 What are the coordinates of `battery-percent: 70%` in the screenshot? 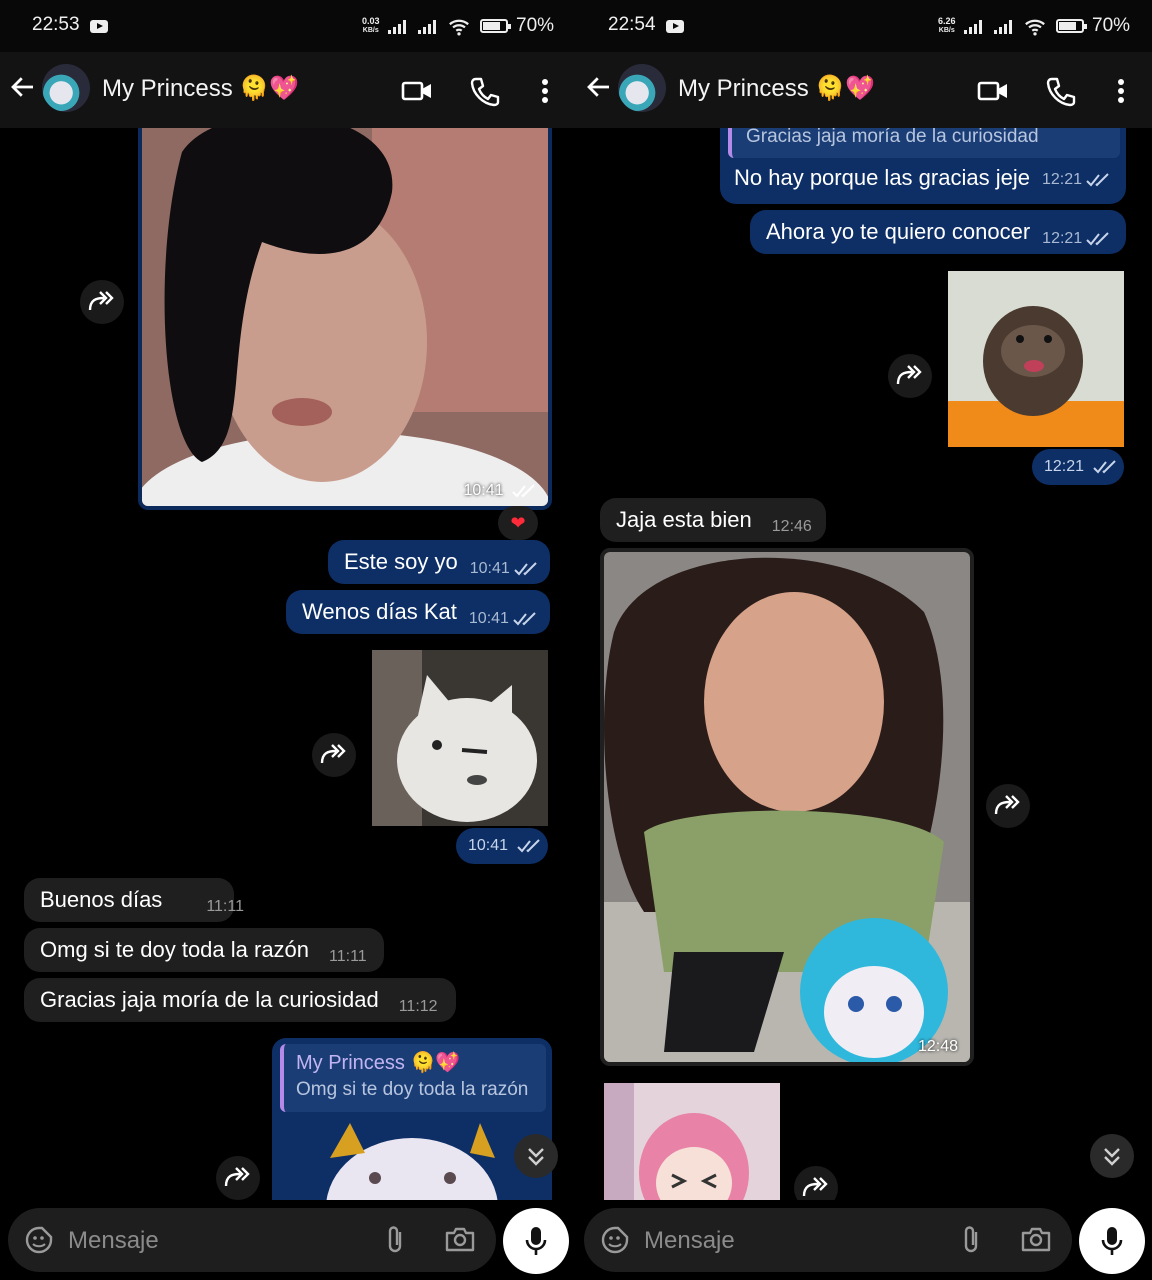 It's located at (1111, 25).